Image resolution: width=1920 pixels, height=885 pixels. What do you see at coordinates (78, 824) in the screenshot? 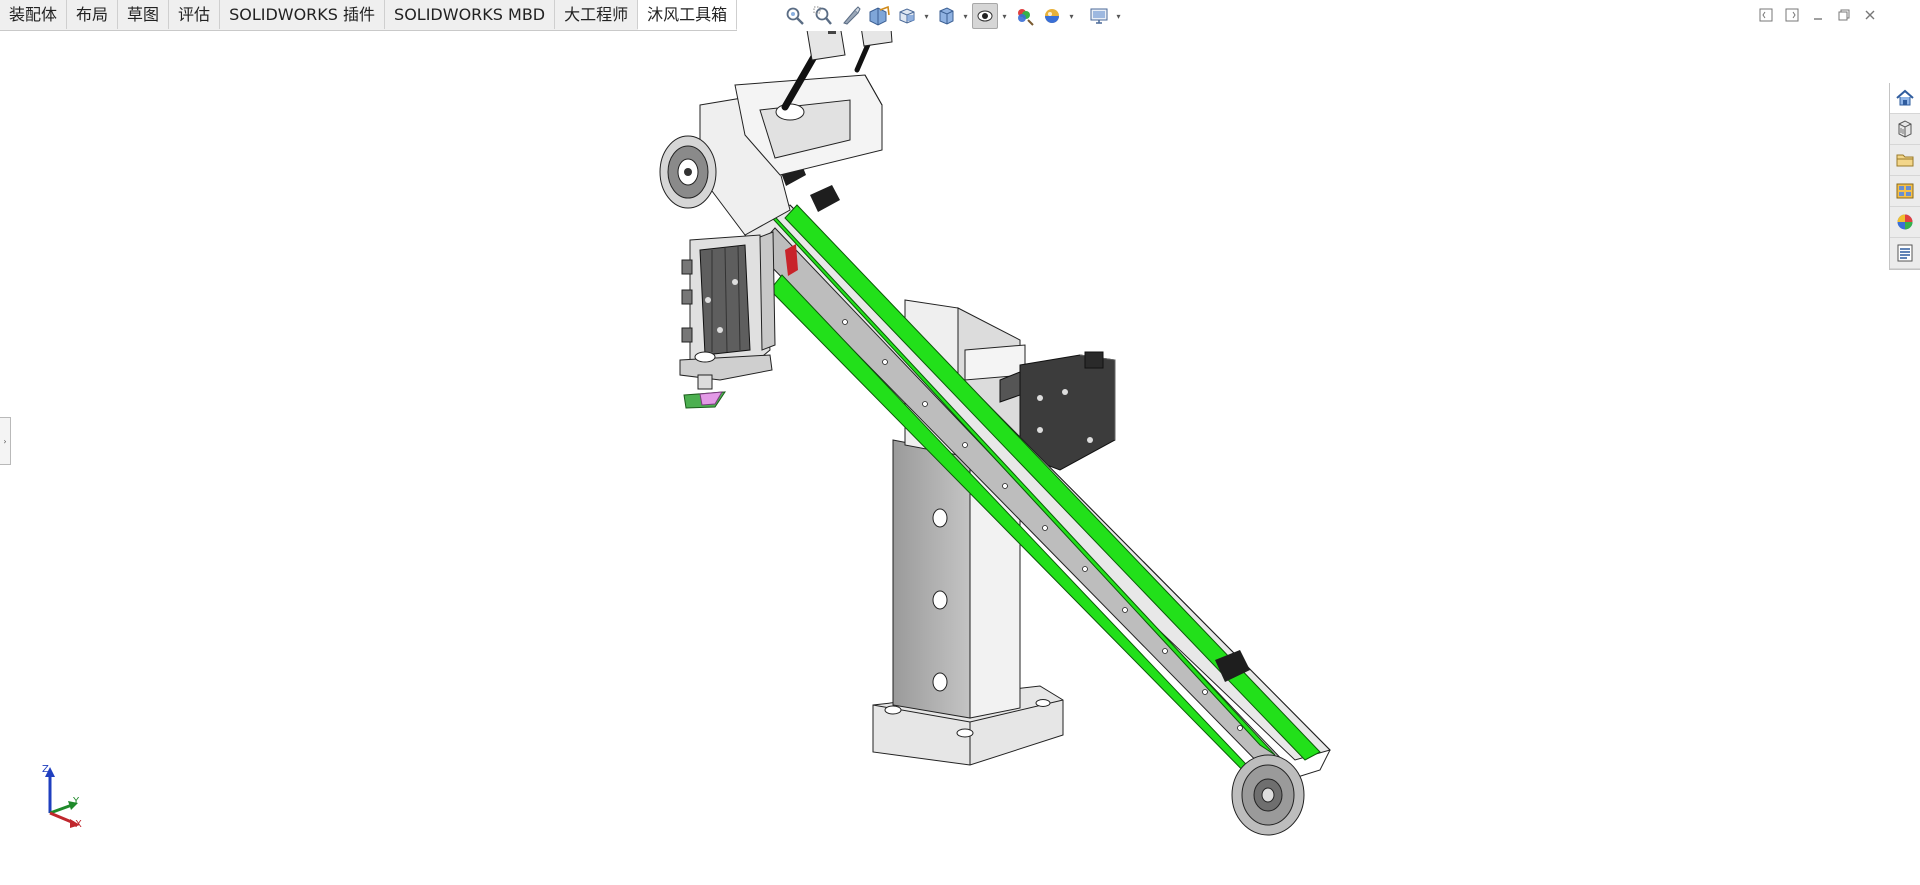
I see `triad-x-label: X` at bounding box center [78, 824].